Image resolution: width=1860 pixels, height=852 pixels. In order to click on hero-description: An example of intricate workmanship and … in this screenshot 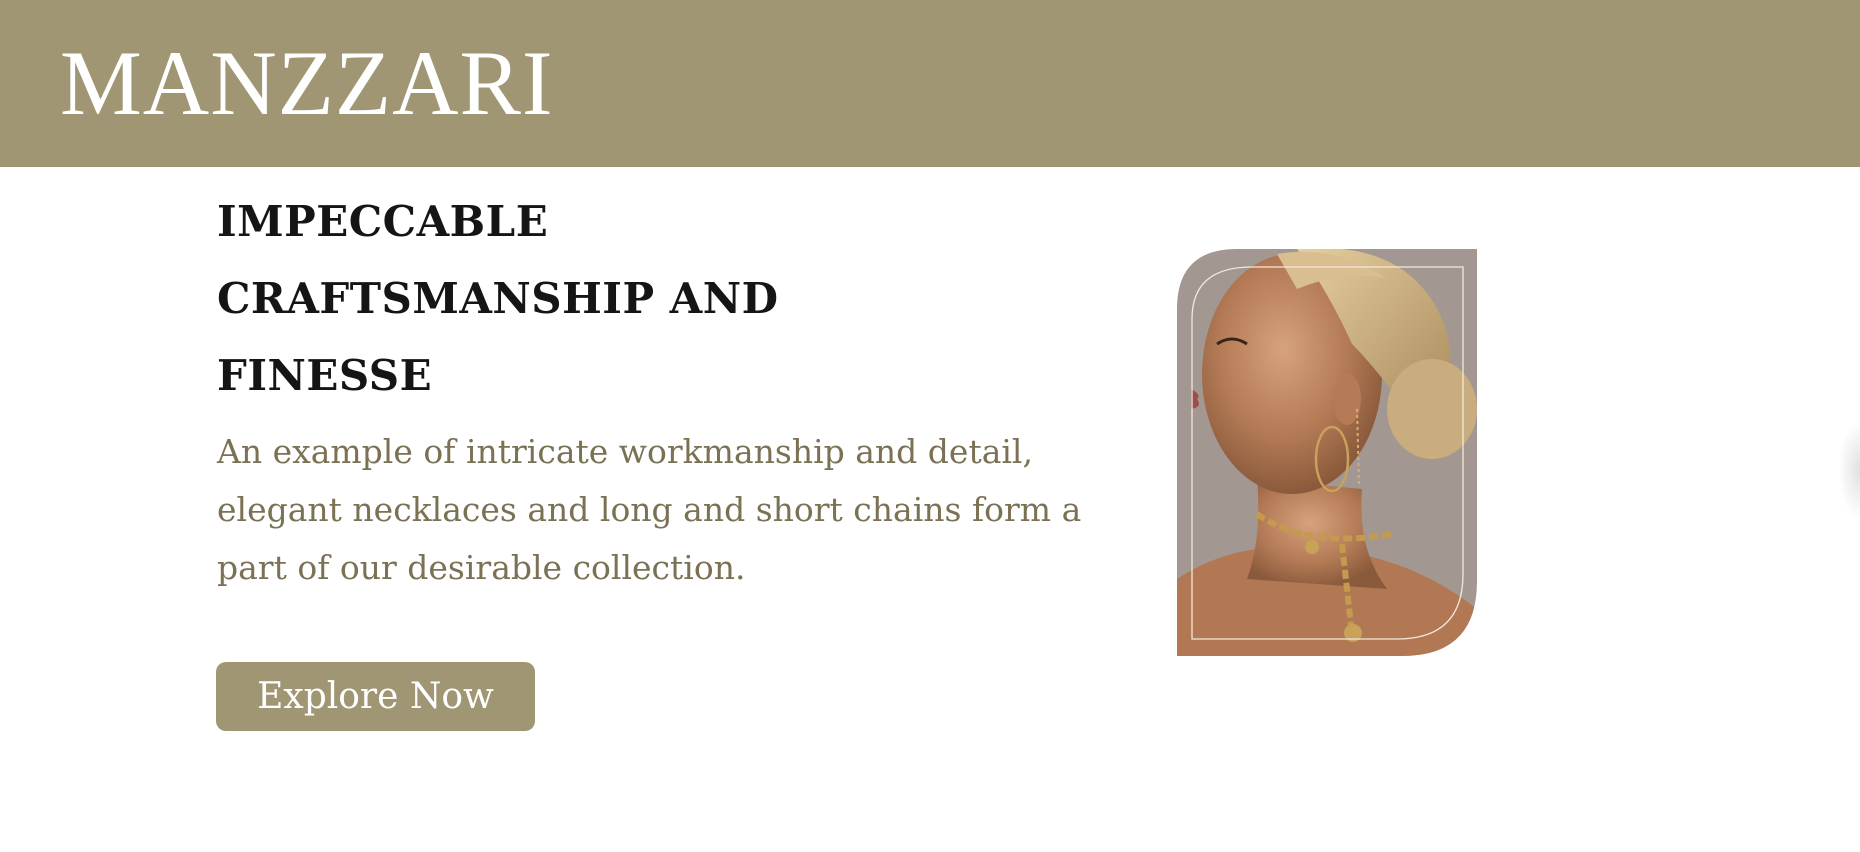, I will do `click(649, 509)`.